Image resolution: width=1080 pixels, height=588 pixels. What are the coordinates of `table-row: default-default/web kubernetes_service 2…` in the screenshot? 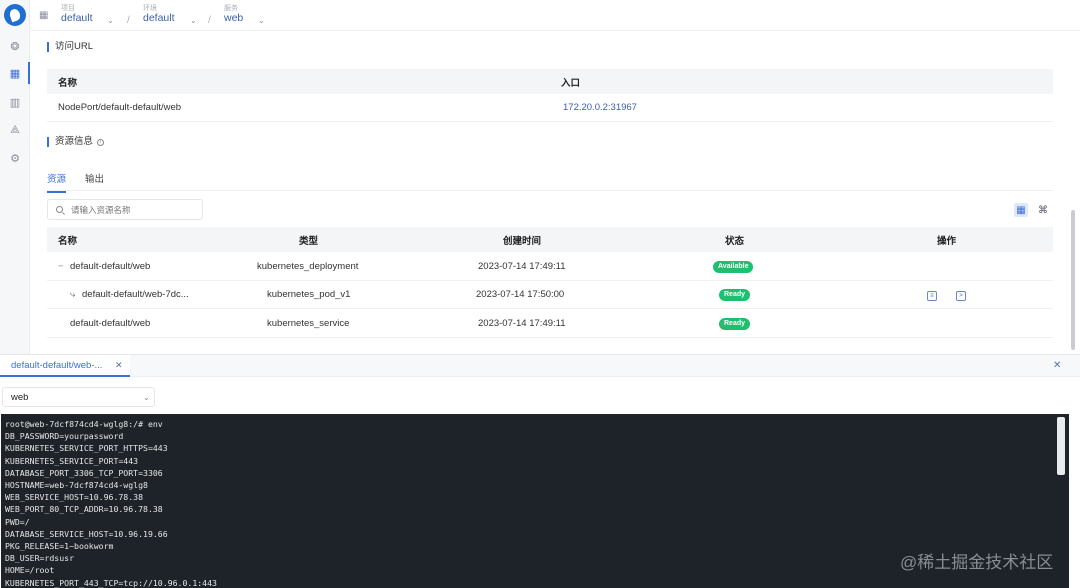 It's located at (550, 324).